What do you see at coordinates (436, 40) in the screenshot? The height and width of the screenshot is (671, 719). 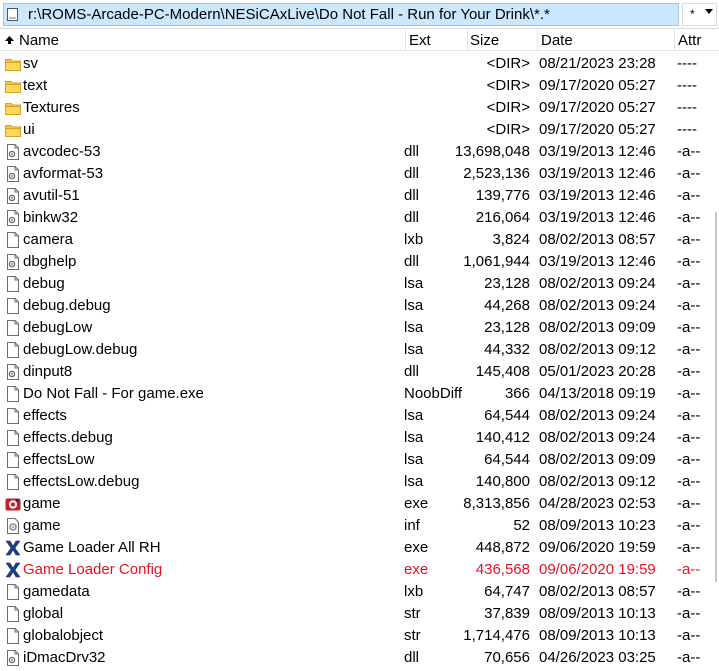 I see `column-header-ext: Ext` at bounding box center [436, 40].